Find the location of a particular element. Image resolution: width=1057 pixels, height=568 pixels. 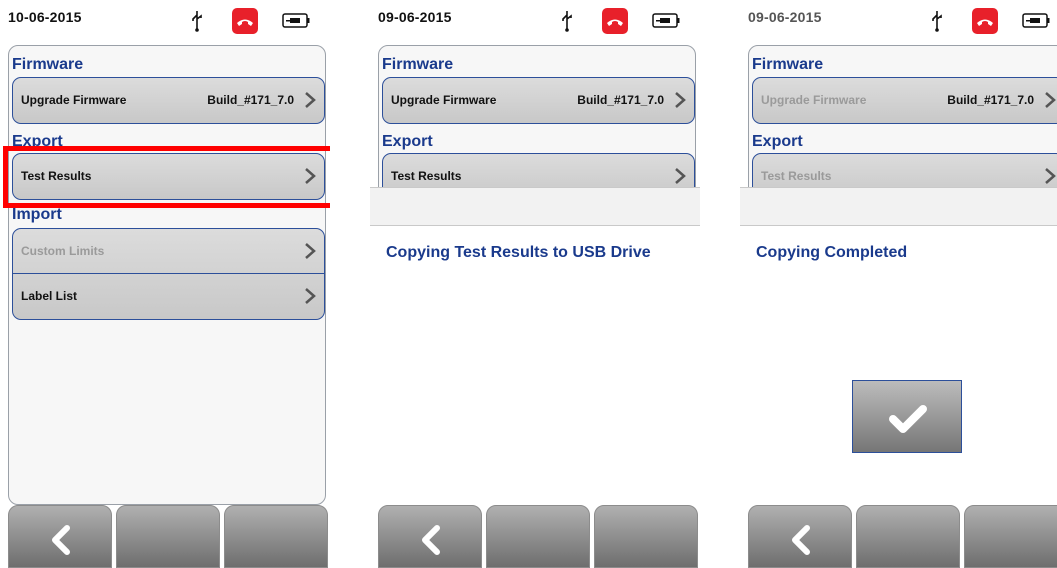

import-group: Custom Limits Label List is located at coordinates (168, 274).